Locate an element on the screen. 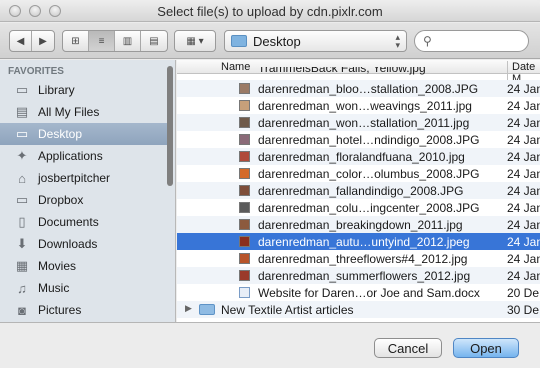 This screenshot has width=540, height=368. file-name: darenredman_autu…untyind_2012.jpeg is located at coordinates (364, 242).